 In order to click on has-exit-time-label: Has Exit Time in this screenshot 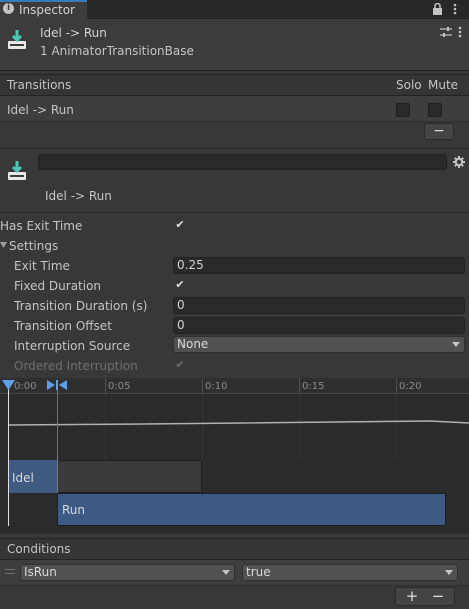, I will do `click(41, 226)`.